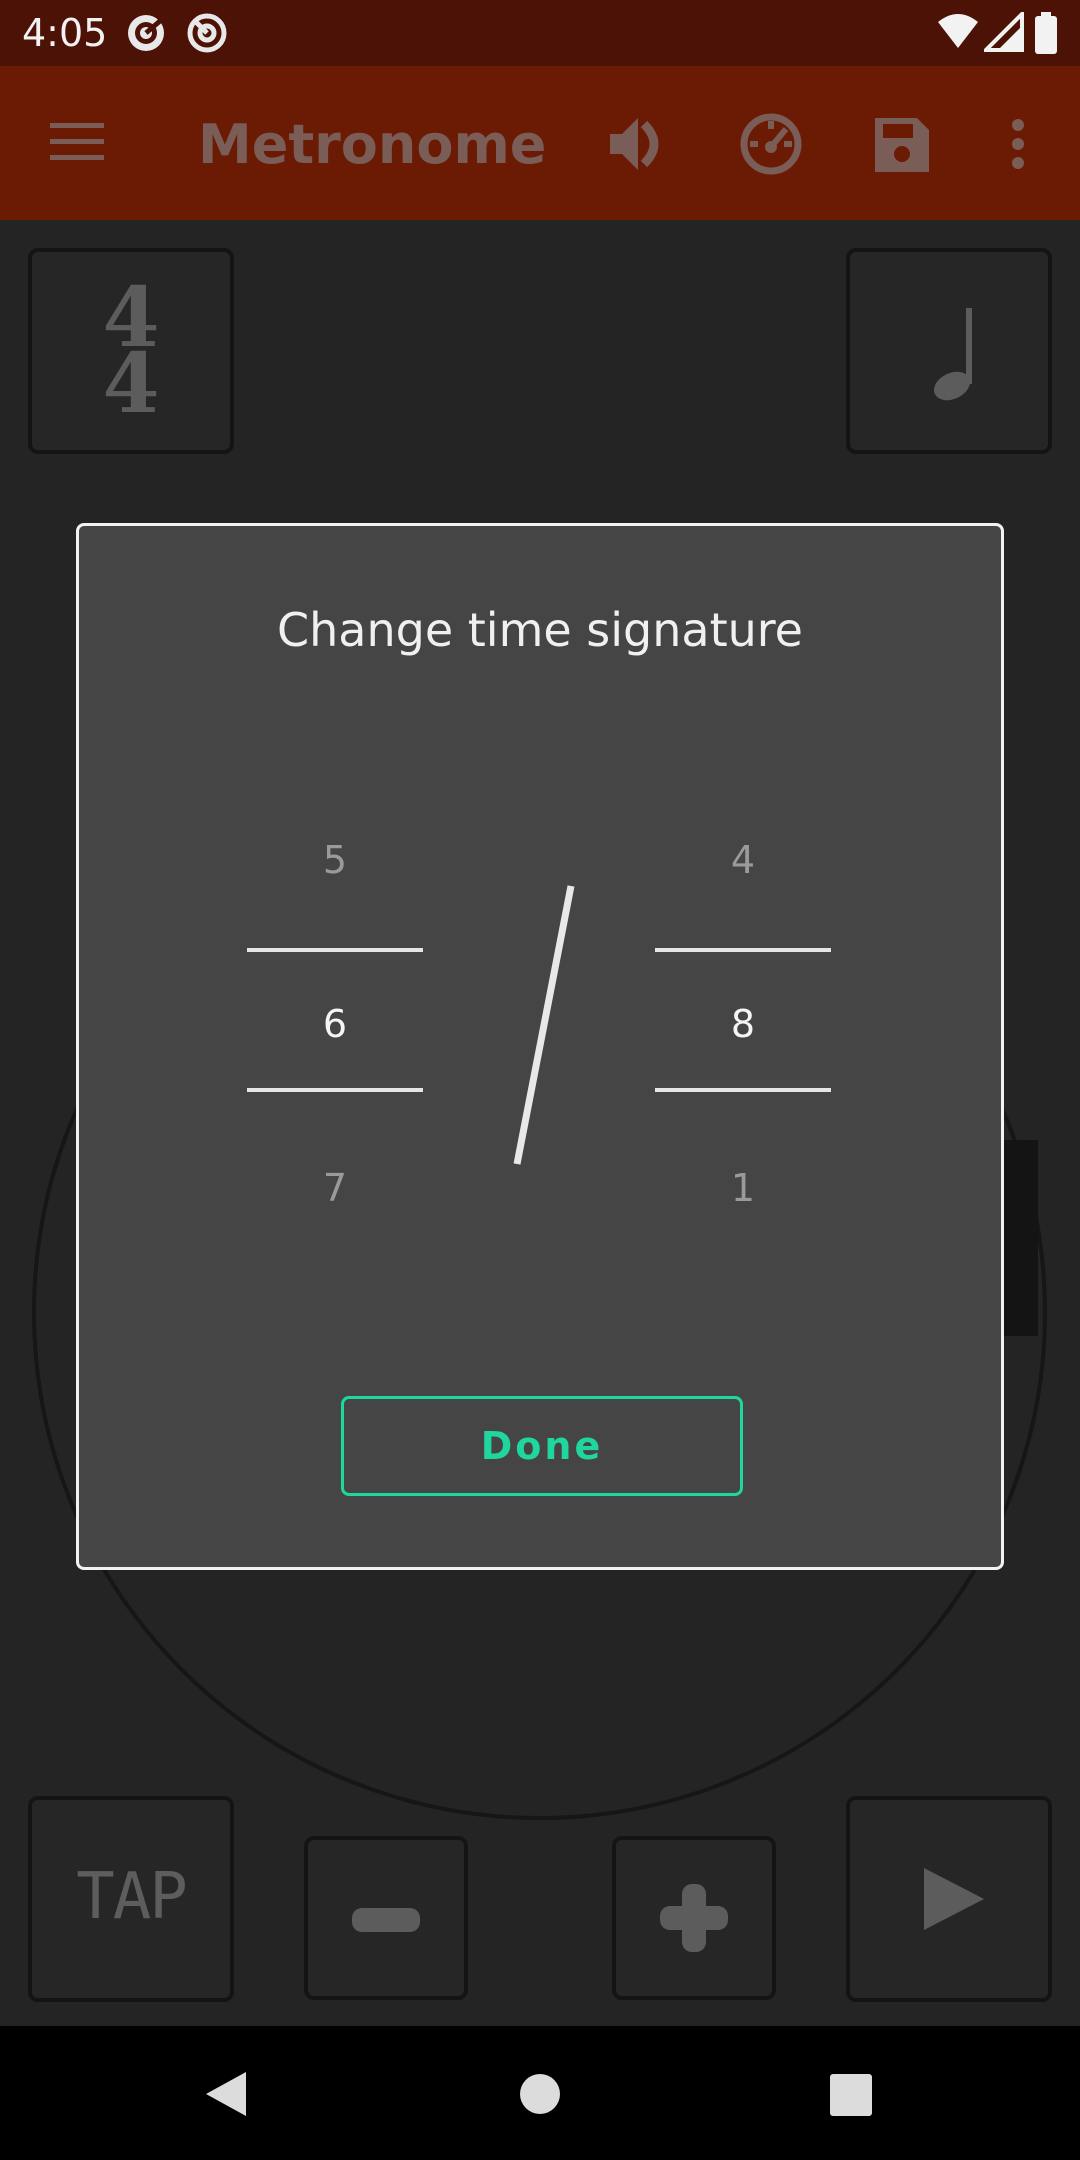 The width and height of the screenshot is (1080, 2160). I want to click on quarter-note-icon, so click(952, 354).